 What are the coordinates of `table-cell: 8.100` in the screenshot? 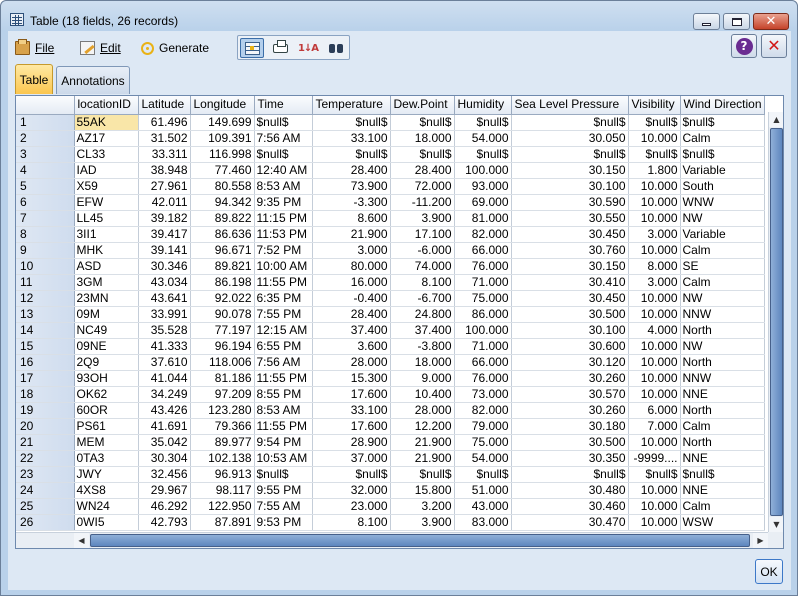 It's located at (351, 522).